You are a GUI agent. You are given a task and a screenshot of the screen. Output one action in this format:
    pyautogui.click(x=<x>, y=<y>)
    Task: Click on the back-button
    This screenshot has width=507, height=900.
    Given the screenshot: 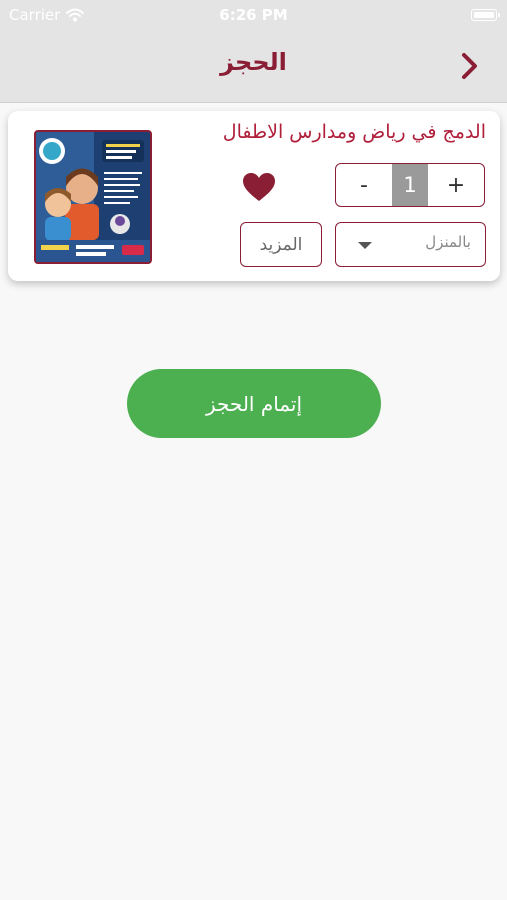 What is the action you would take?
    pyautogui.click(x=469, y=66)
    